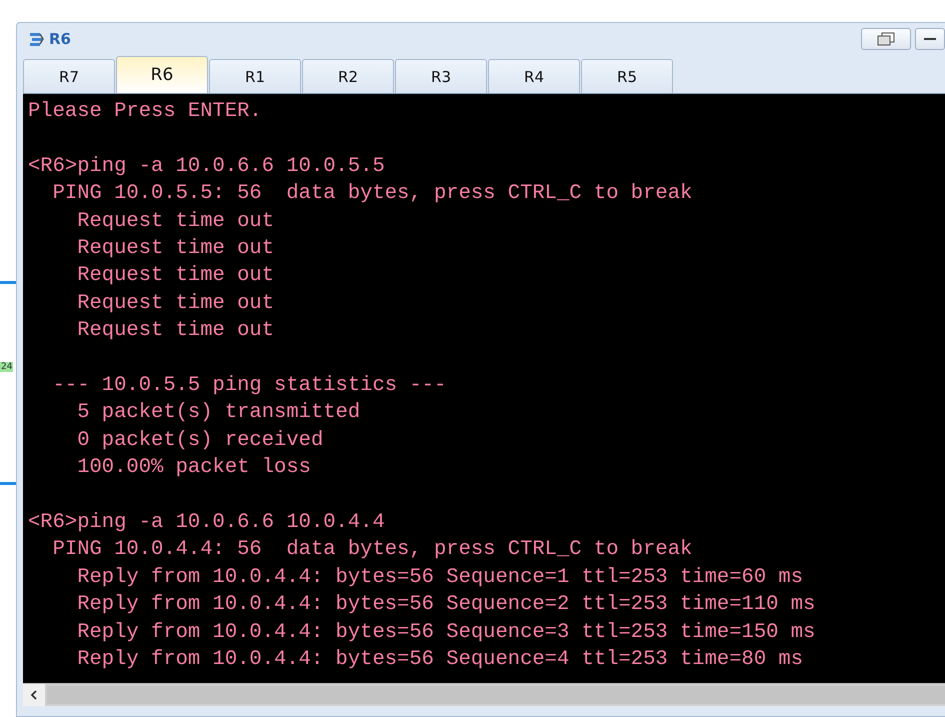 This screenshot has height=717, width=945. I want to click on tab: R3, so click(441, 76).